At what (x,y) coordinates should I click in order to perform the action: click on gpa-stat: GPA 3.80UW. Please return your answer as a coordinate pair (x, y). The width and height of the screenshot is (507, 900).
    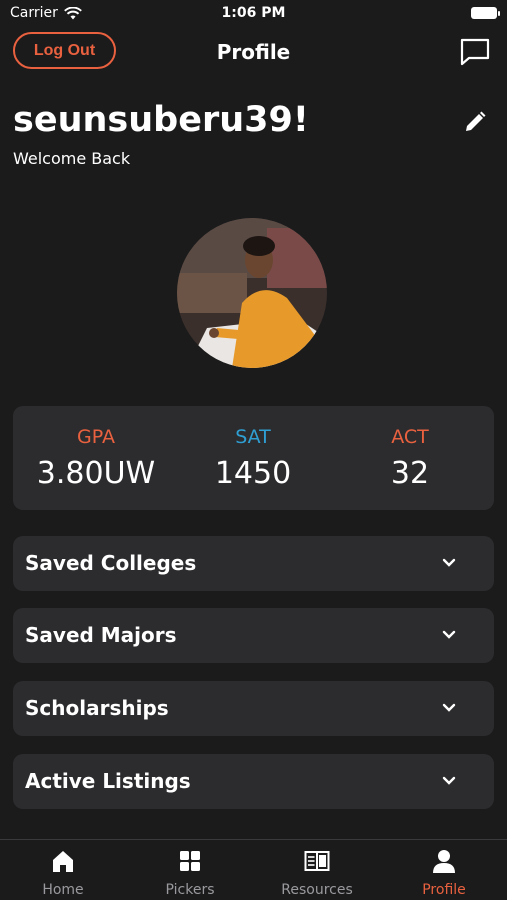
    Looking at the image, I should click on (96, 458).